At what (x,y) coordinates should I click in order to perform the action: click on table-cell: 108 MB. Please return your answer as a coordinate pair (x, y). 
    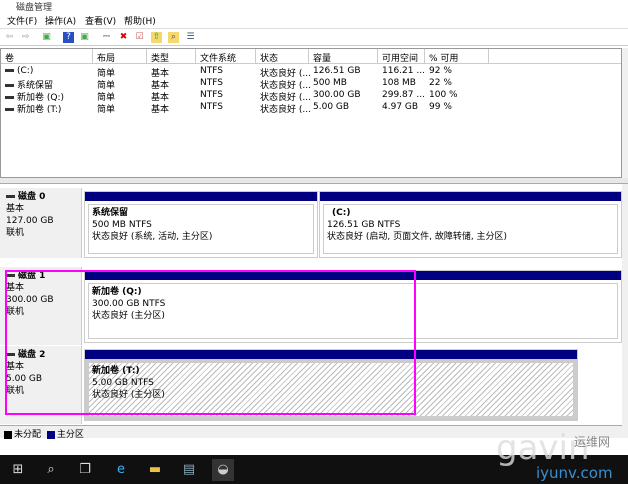
    Looking at the image, I should click on (397, 84).